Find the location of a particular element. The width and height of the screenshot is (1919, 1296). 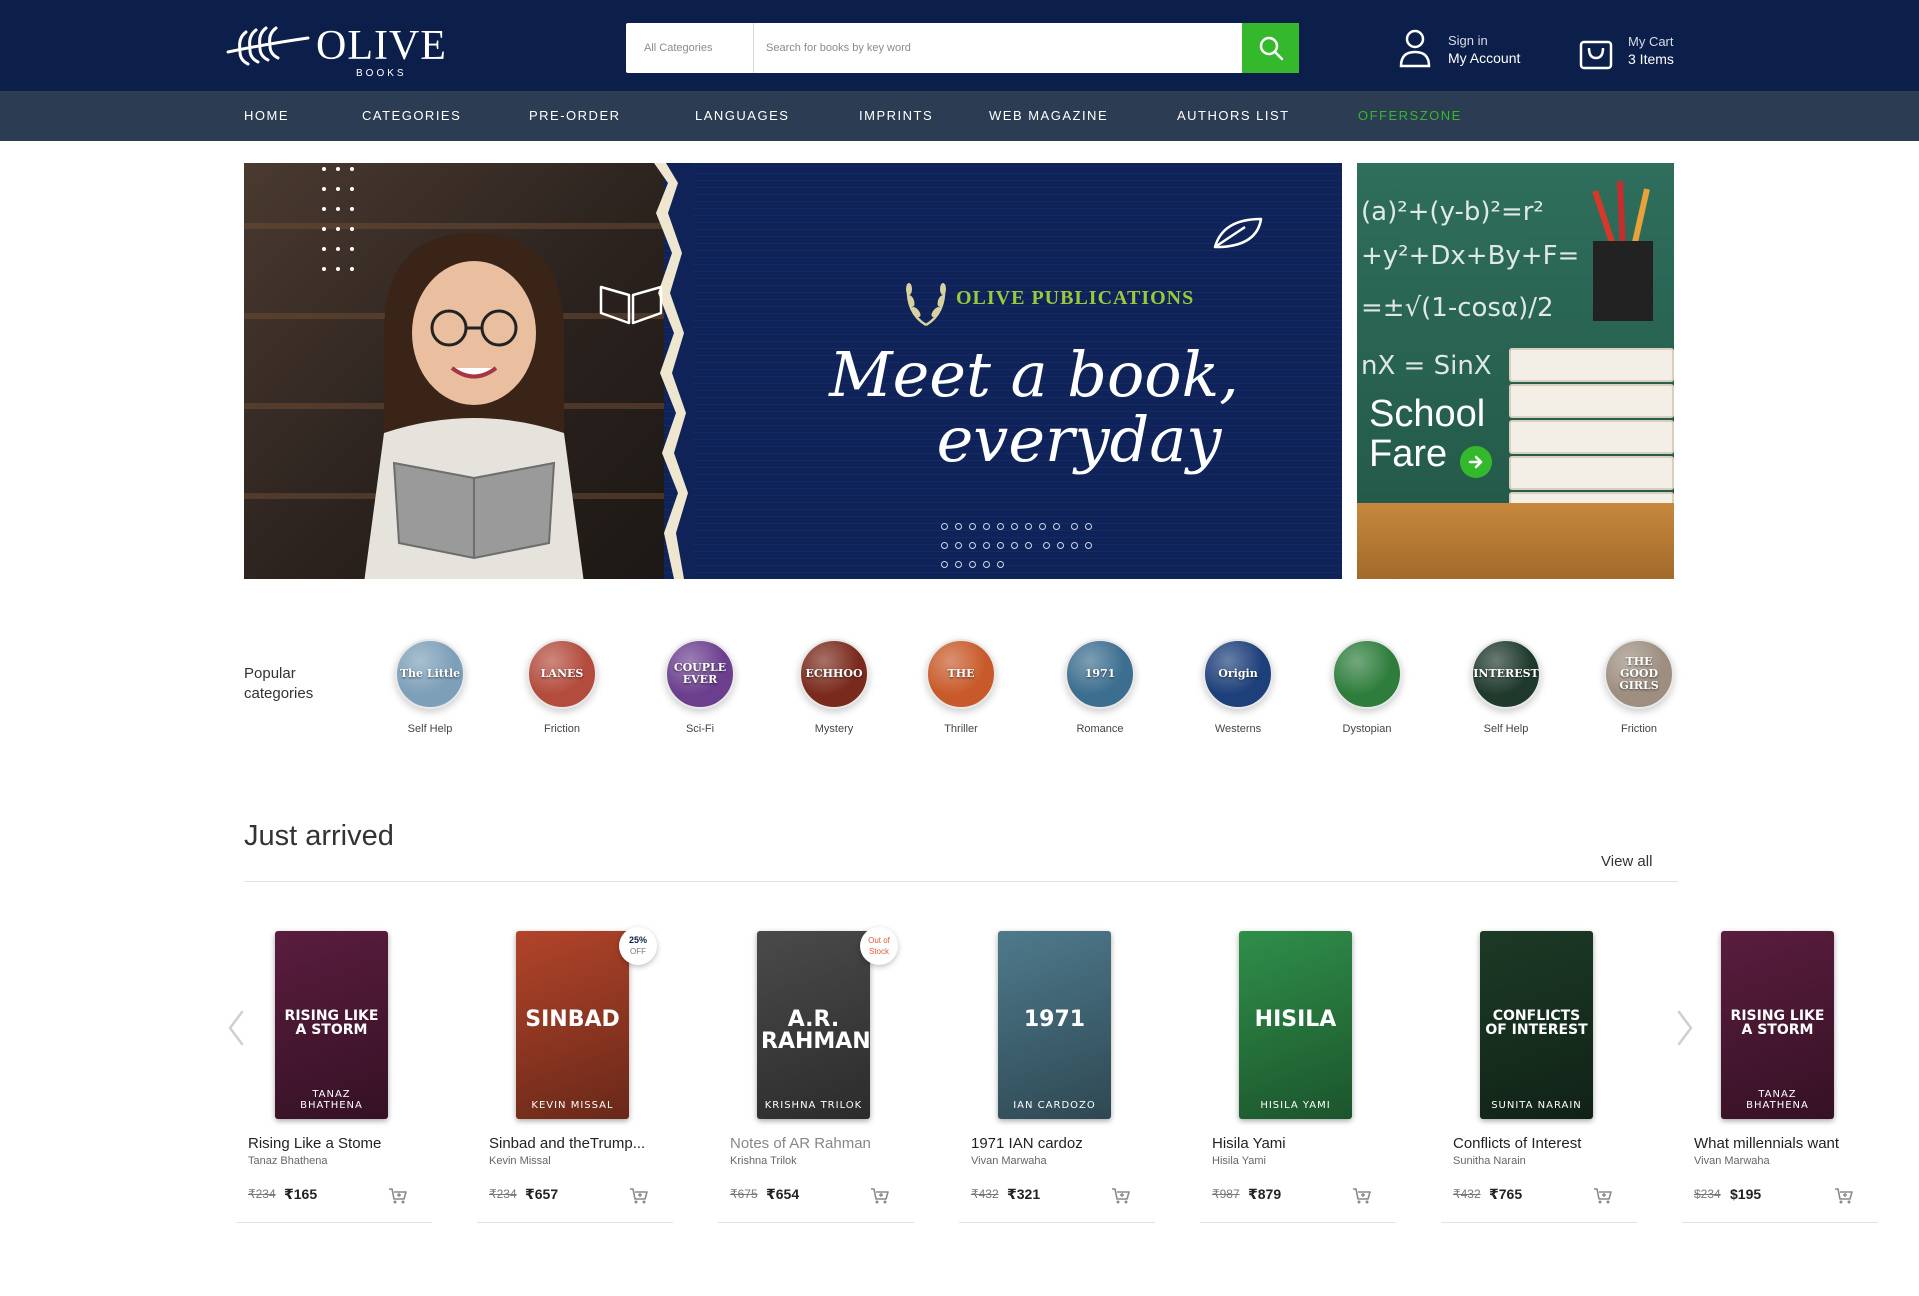

shopping-bag-icon is located at coordinates (1596, 55).